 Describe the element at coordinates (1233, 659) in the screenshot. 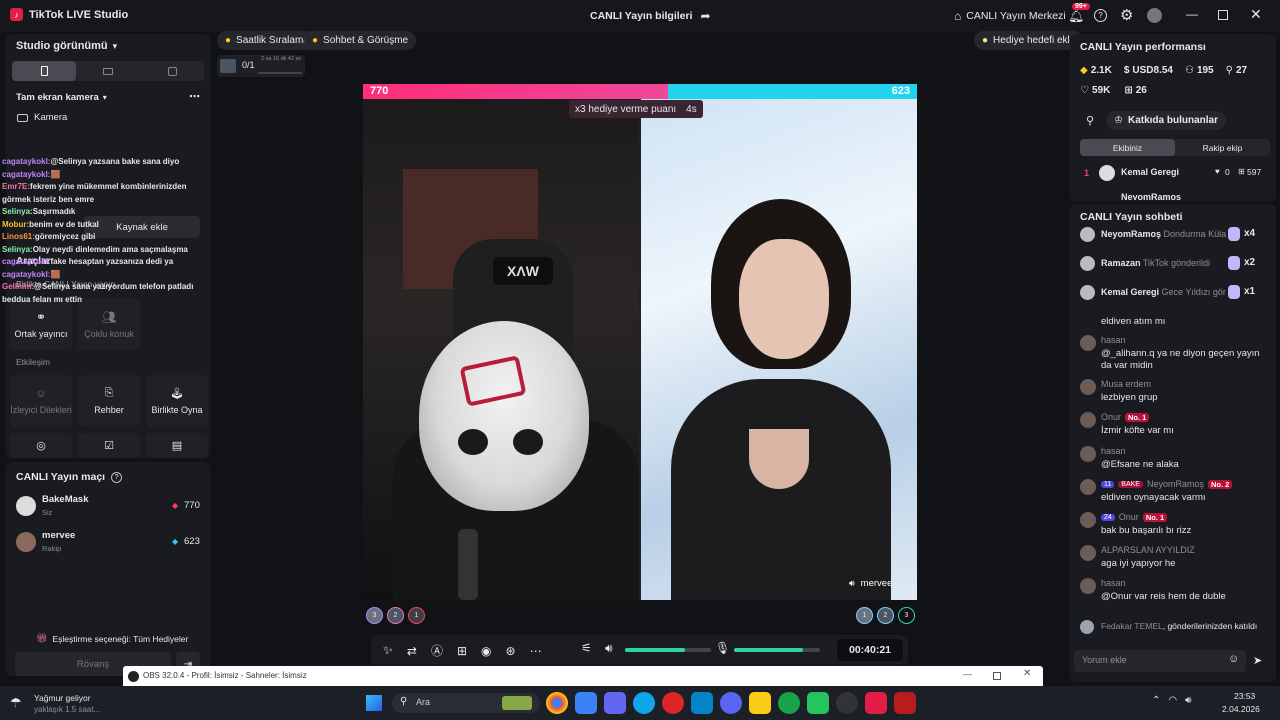

I see `emoji-icon: ☺` at that location.